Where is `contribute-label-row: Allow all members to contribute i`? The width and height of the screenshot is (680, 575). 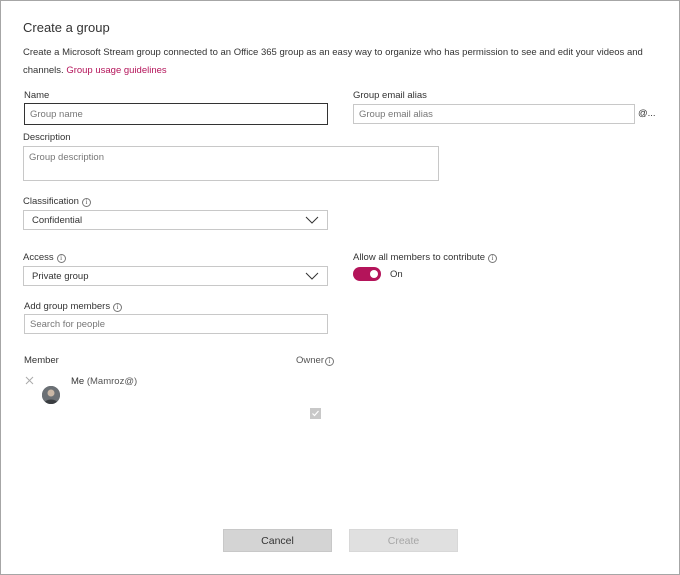 contribute-label-row: Allow all members to contribute i is located at coordinates (425, 257).